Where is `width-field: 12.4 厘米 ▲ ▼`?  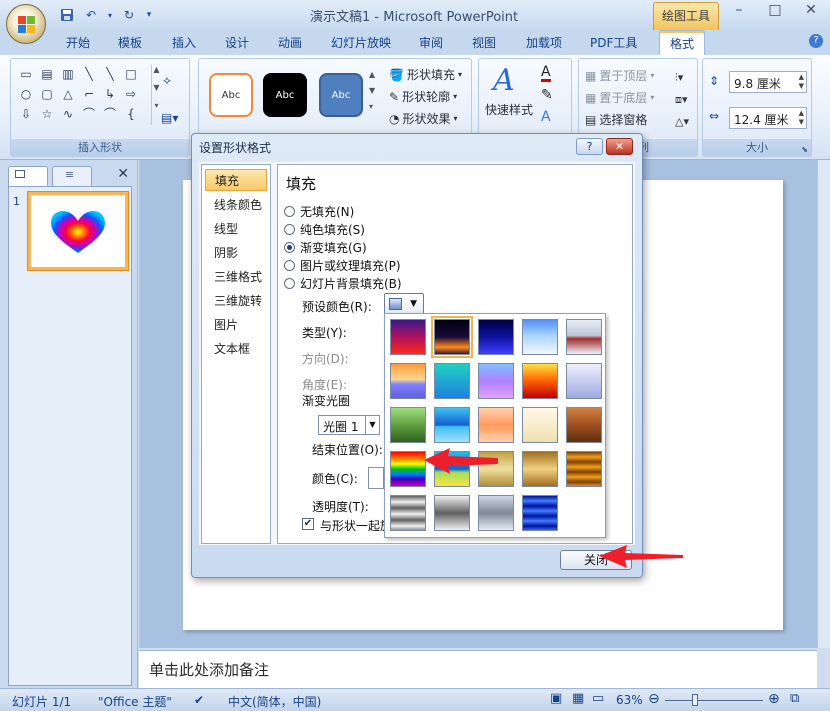
width-field: 12.4 厘米 ▲ ▼ is located at coordinates (768, 118).